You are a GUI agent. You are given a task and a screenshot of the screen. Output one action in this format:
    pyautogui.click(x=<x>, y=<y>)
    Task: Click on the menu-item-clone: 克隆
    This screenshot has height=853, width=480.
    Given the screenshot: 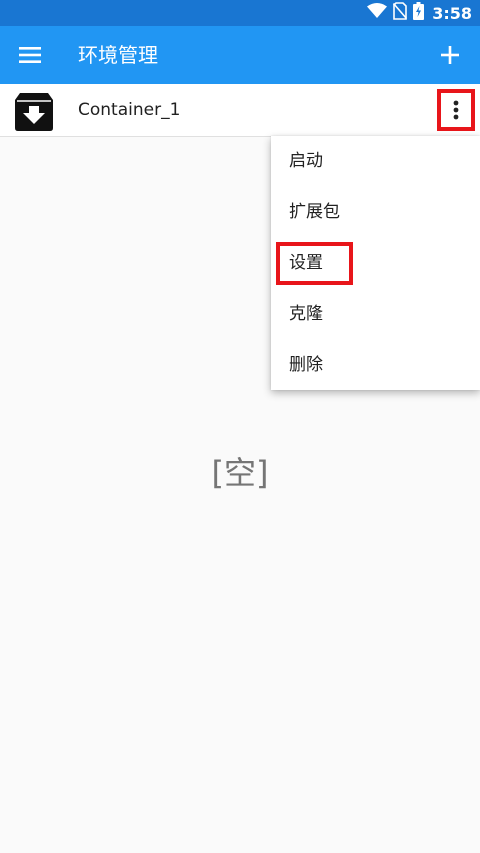 What is the action you would take?
    pyautogui.click(x=375, y=314)
    